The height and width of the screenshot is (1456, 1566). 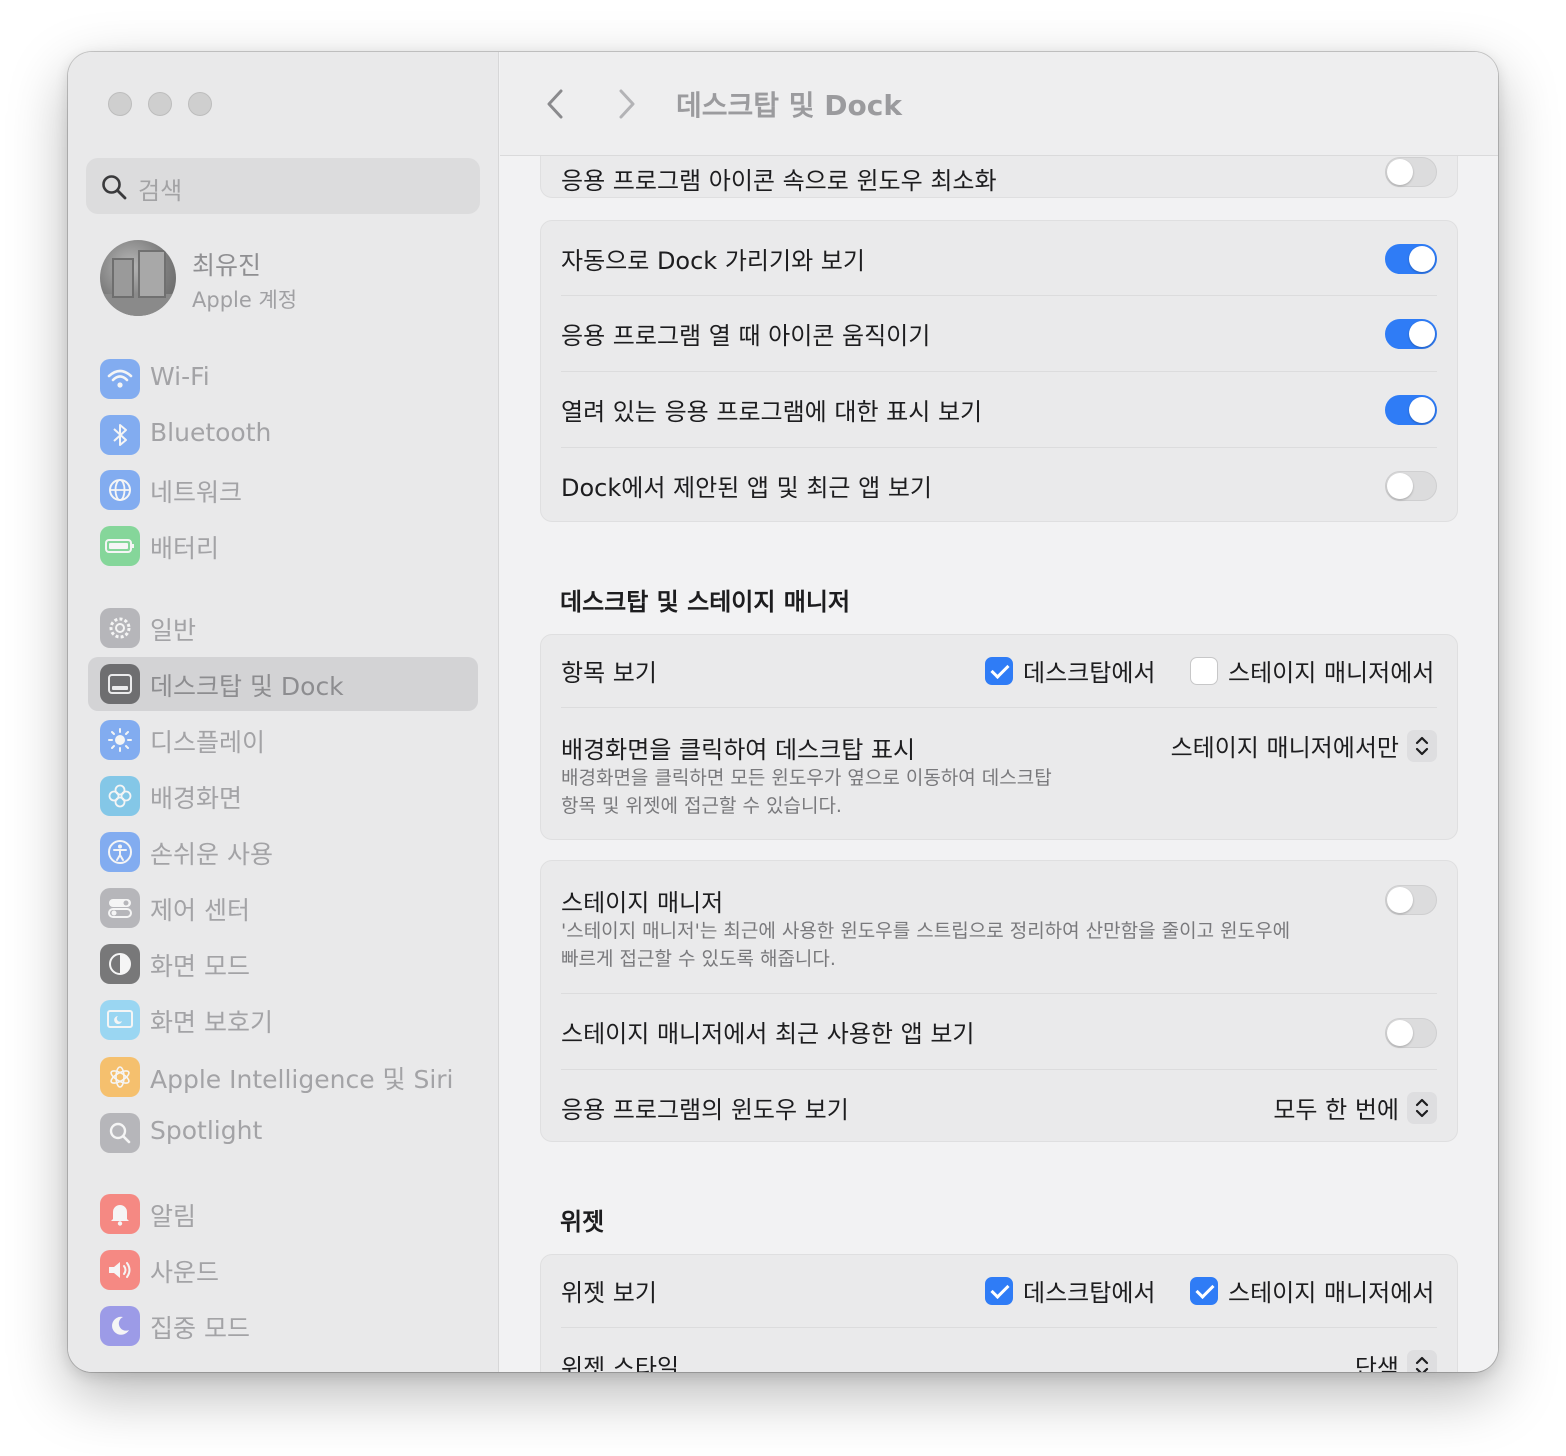 What do you see at coordinates (999, 104) in the screenshot?
I see `toolbar: 데스크탑 및 Dock` at bounding box center [999, 104].